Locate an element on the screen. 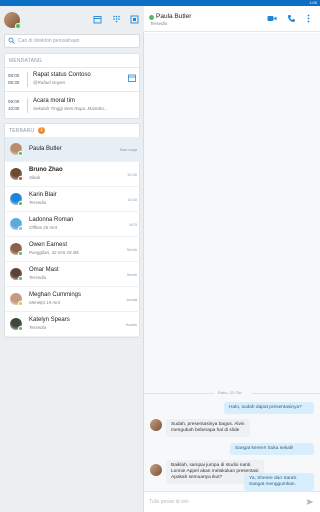  contacts-icon is located at coordinates (134, 19).